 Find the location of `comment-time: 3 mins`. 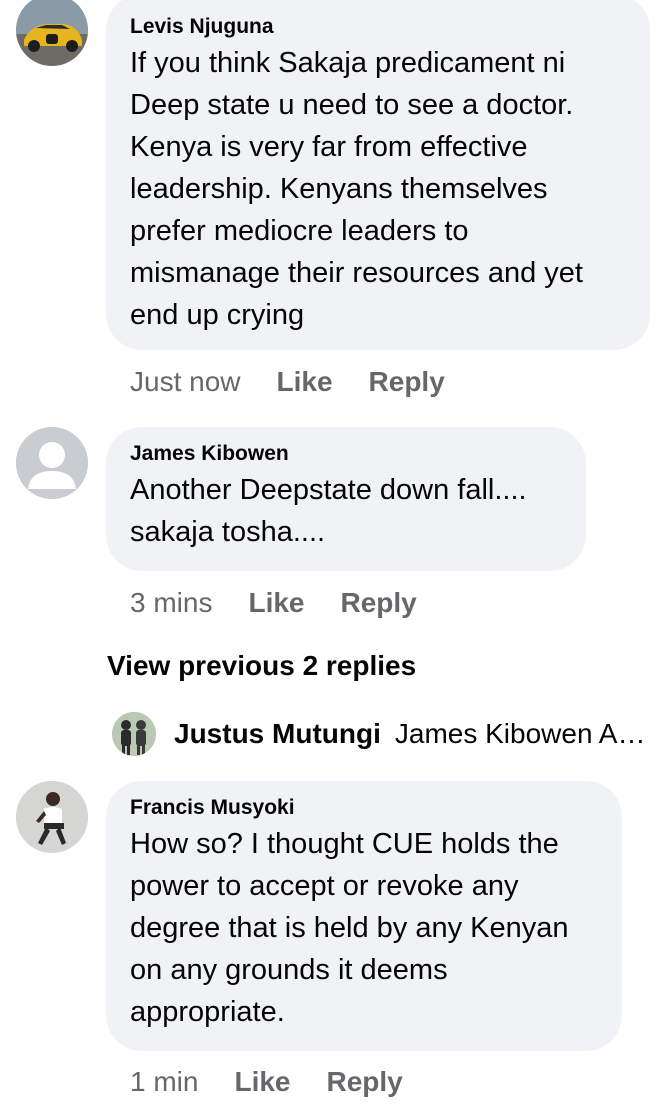

comment-time: 3 mins is located at coordinates (171, 603).